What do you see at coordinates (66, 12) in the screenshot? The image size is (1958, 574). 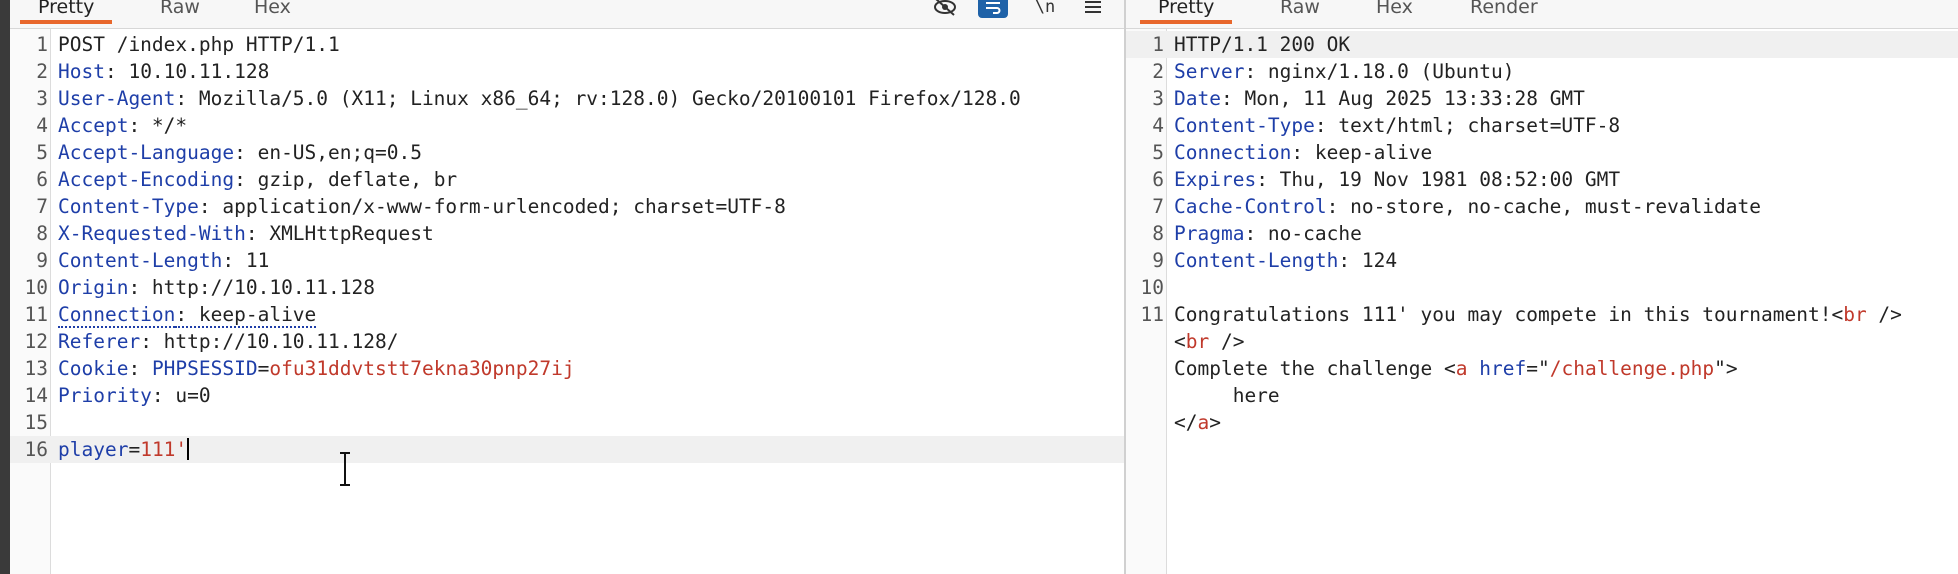 I see `request-tab-pretty: Pretty` at bounding box center [66, 12].